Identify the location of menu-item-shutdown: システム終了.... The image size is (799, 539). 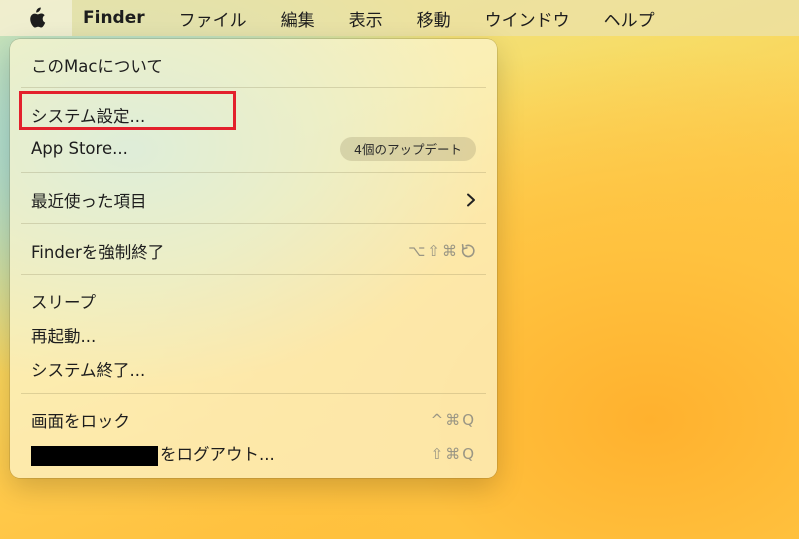
(253, 368).